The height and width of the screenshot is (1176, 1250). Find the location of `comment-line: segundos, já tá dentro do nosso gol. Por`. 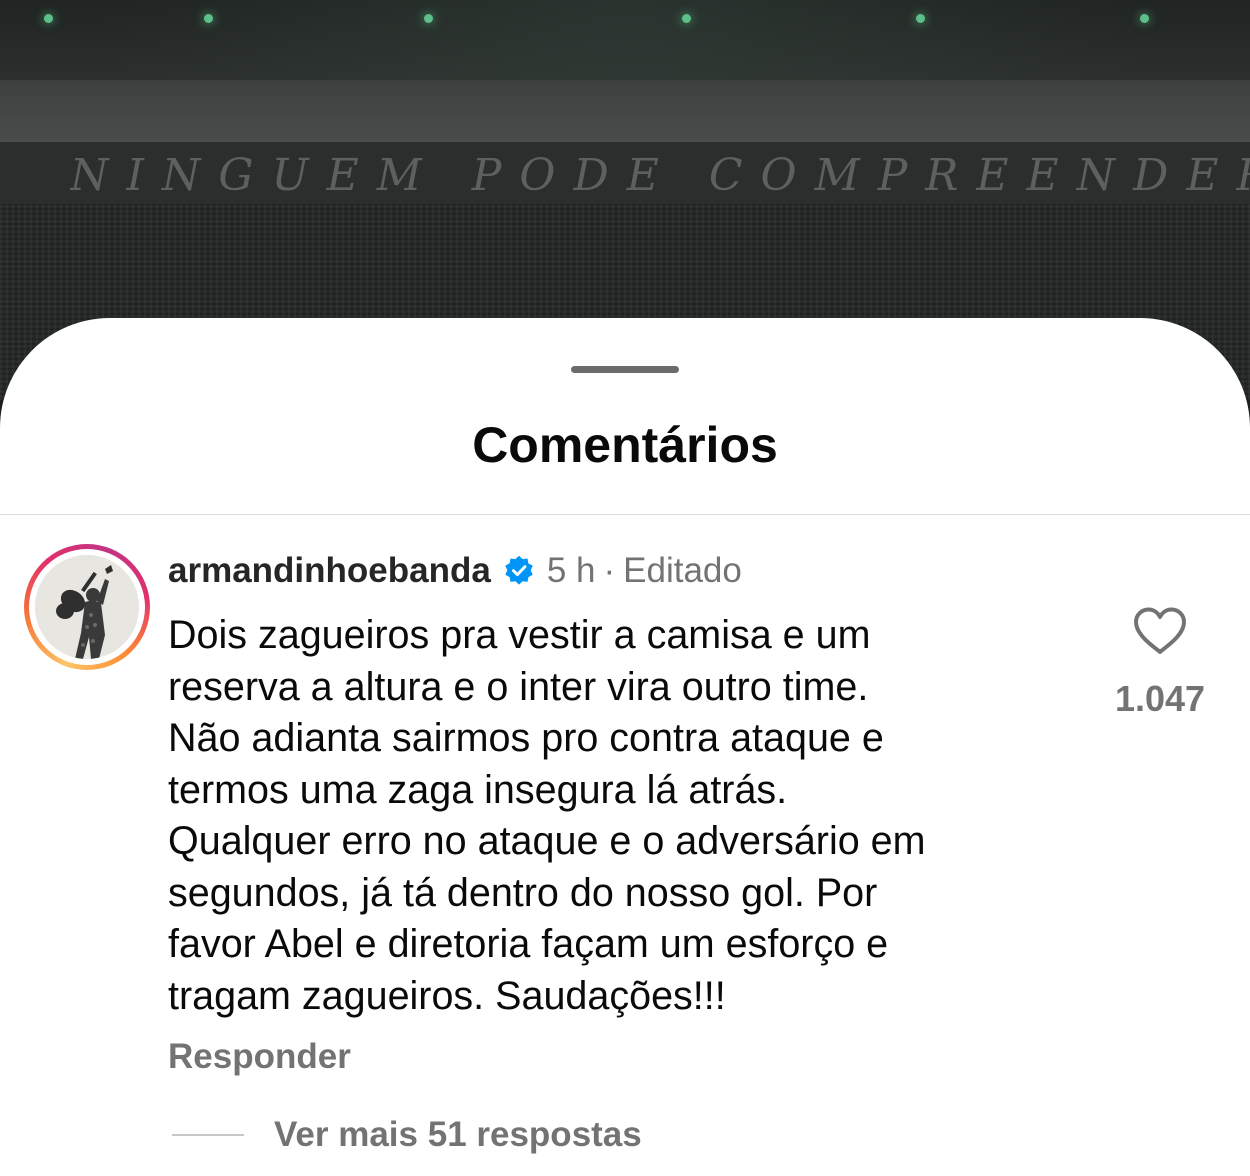

comment-line: segundos, já tá dentro do nosso gol. Por is located at coordinates (523, 892).